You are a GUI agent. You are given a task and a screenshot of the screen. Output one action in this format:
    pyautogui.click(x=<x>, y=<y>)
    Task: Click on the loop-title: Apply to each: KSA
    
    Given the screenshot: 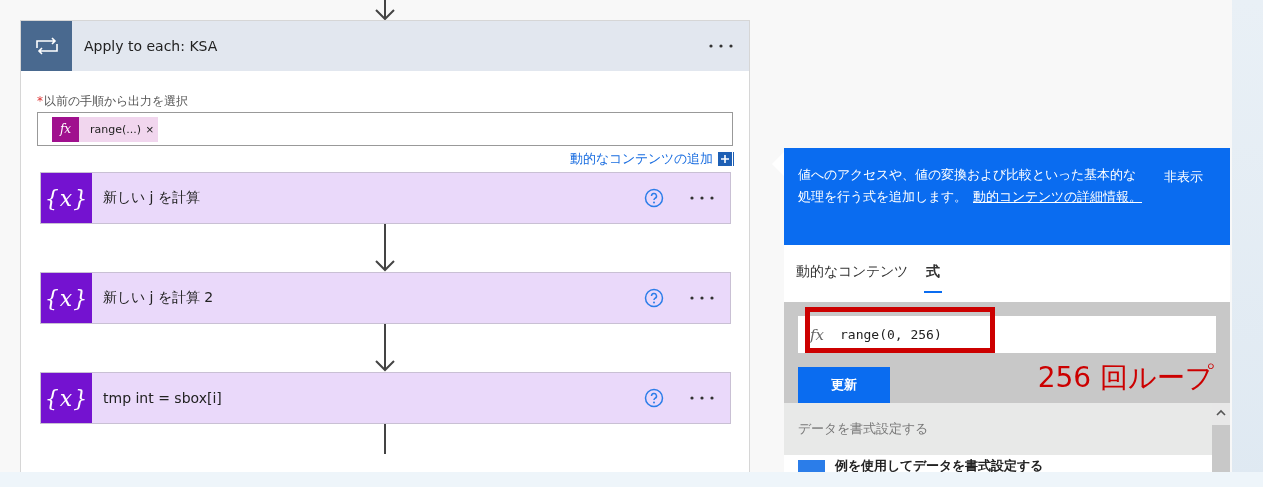 What is the action you would take?
    pyautogui.click(x=151, y=46)
    